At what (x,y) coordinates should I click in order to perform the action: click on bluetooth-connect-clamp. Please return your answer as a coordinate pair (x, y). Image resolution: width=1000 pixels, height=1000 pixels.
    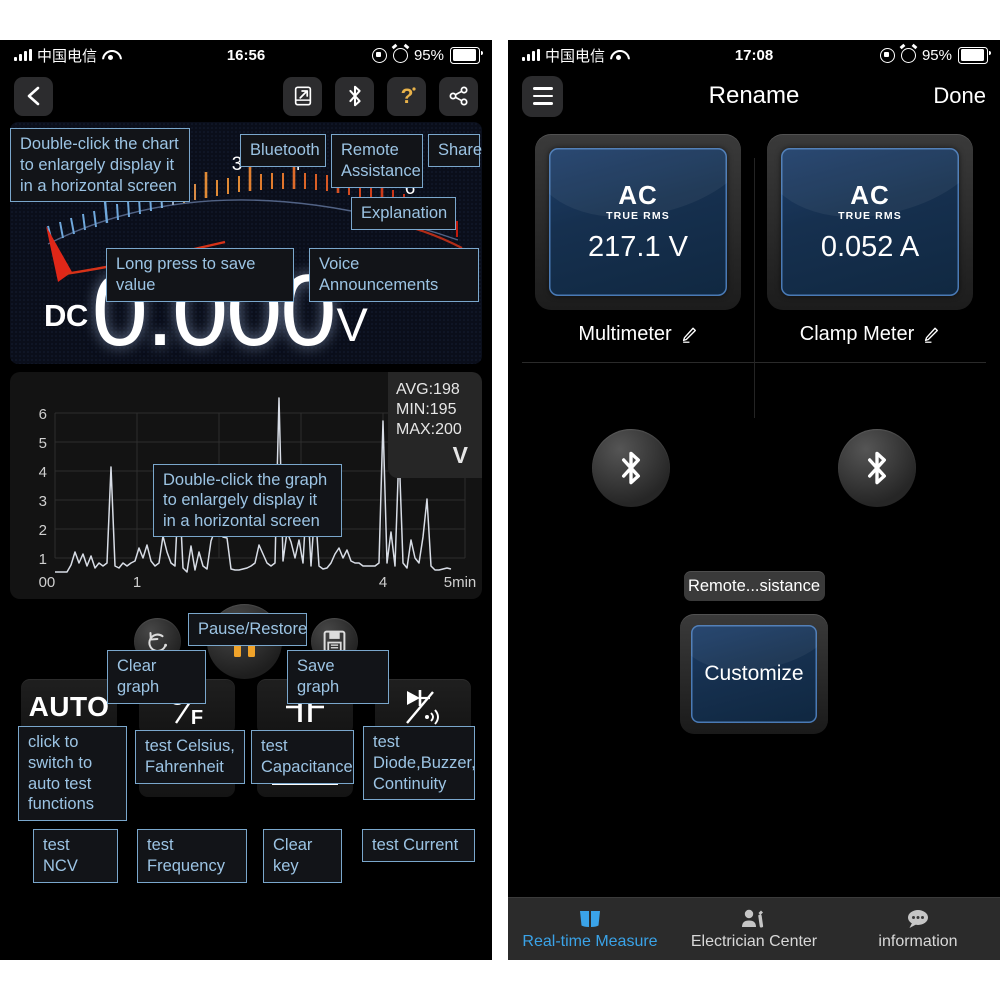
    Looking at the image, I should click on (877, 468).